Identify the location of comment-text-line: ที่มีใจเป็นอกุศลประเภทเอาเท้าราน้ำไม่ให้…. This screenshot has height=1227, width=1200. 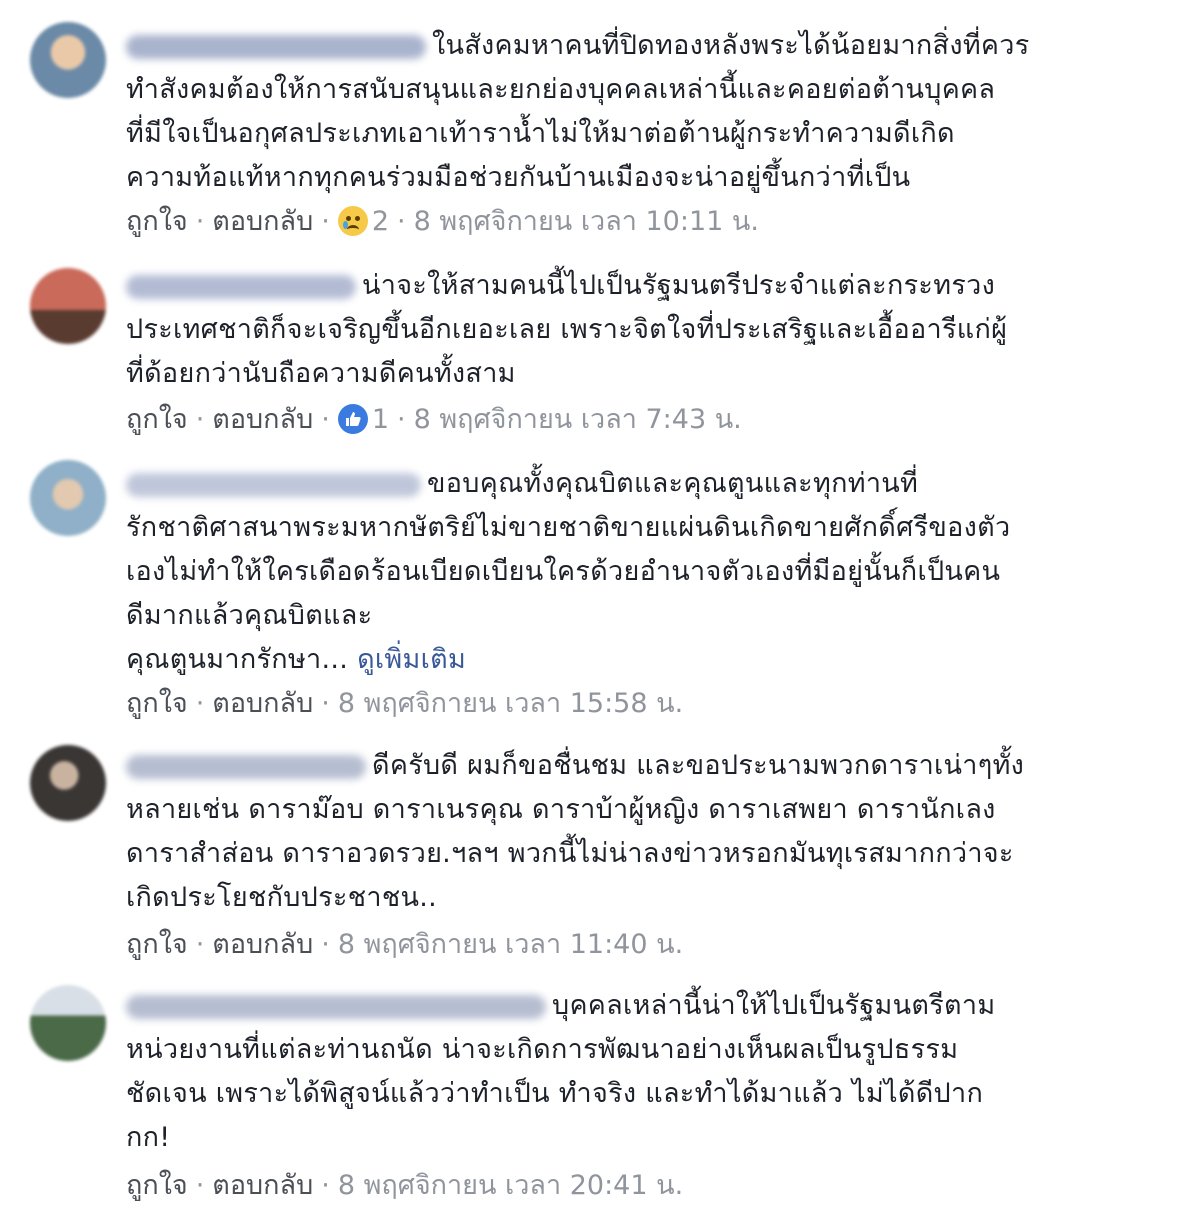
(540, 133).